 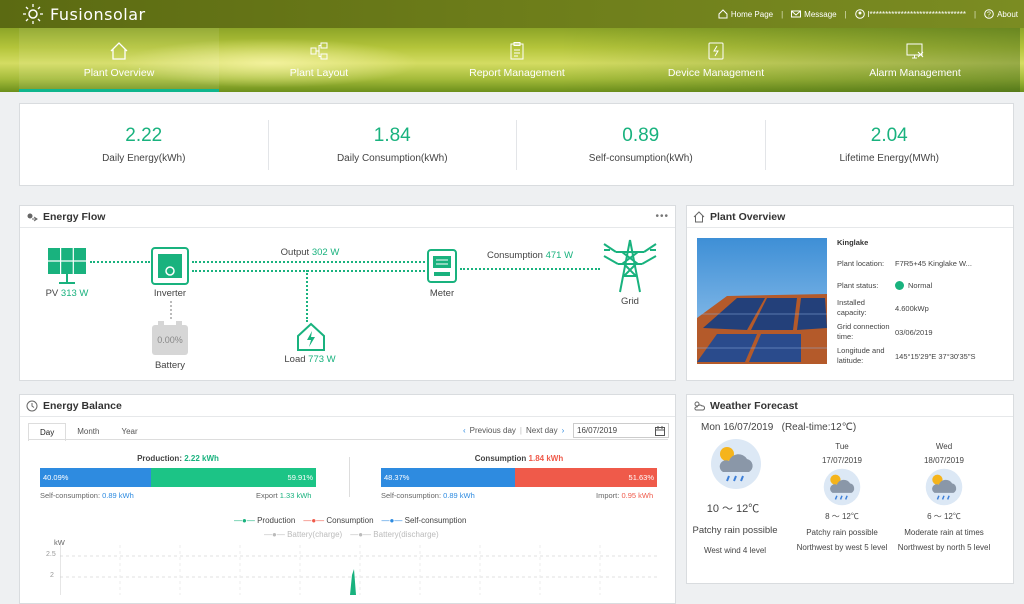 What do you see at coordinates (796, 14) in the screenshot?
I see `mail-icon` at bounding box center [796, 14].